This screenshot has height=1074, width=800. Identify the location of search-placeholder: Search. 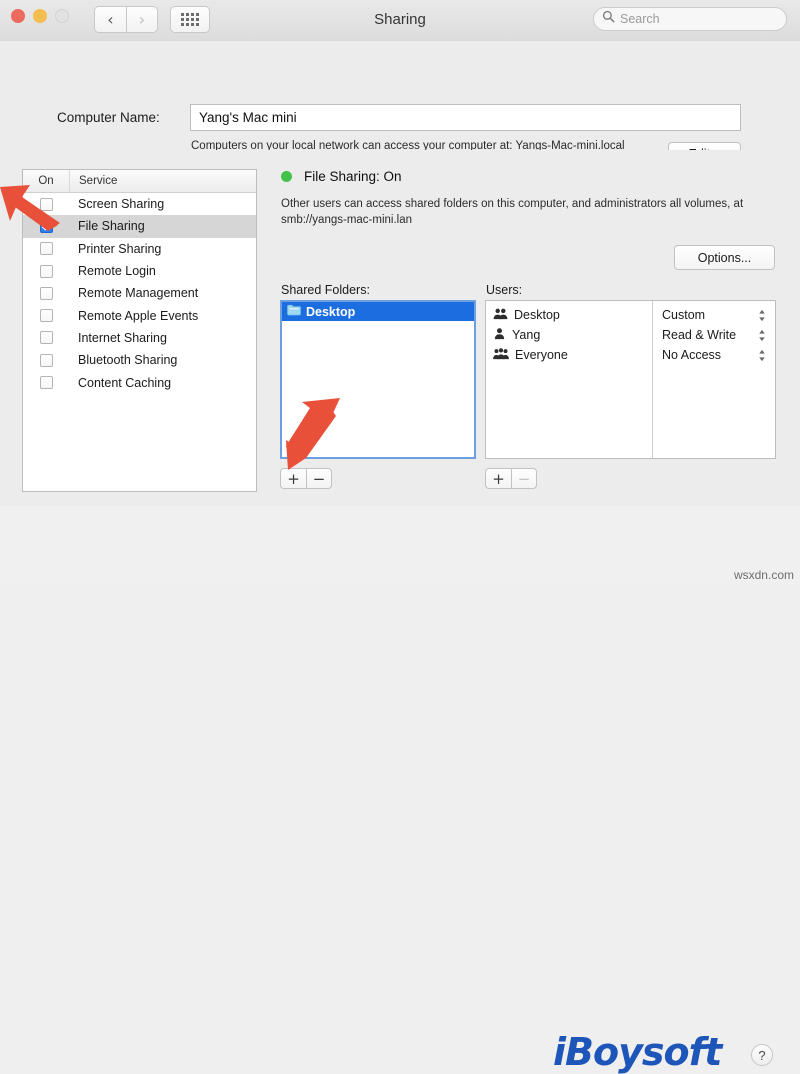
(640, 19).